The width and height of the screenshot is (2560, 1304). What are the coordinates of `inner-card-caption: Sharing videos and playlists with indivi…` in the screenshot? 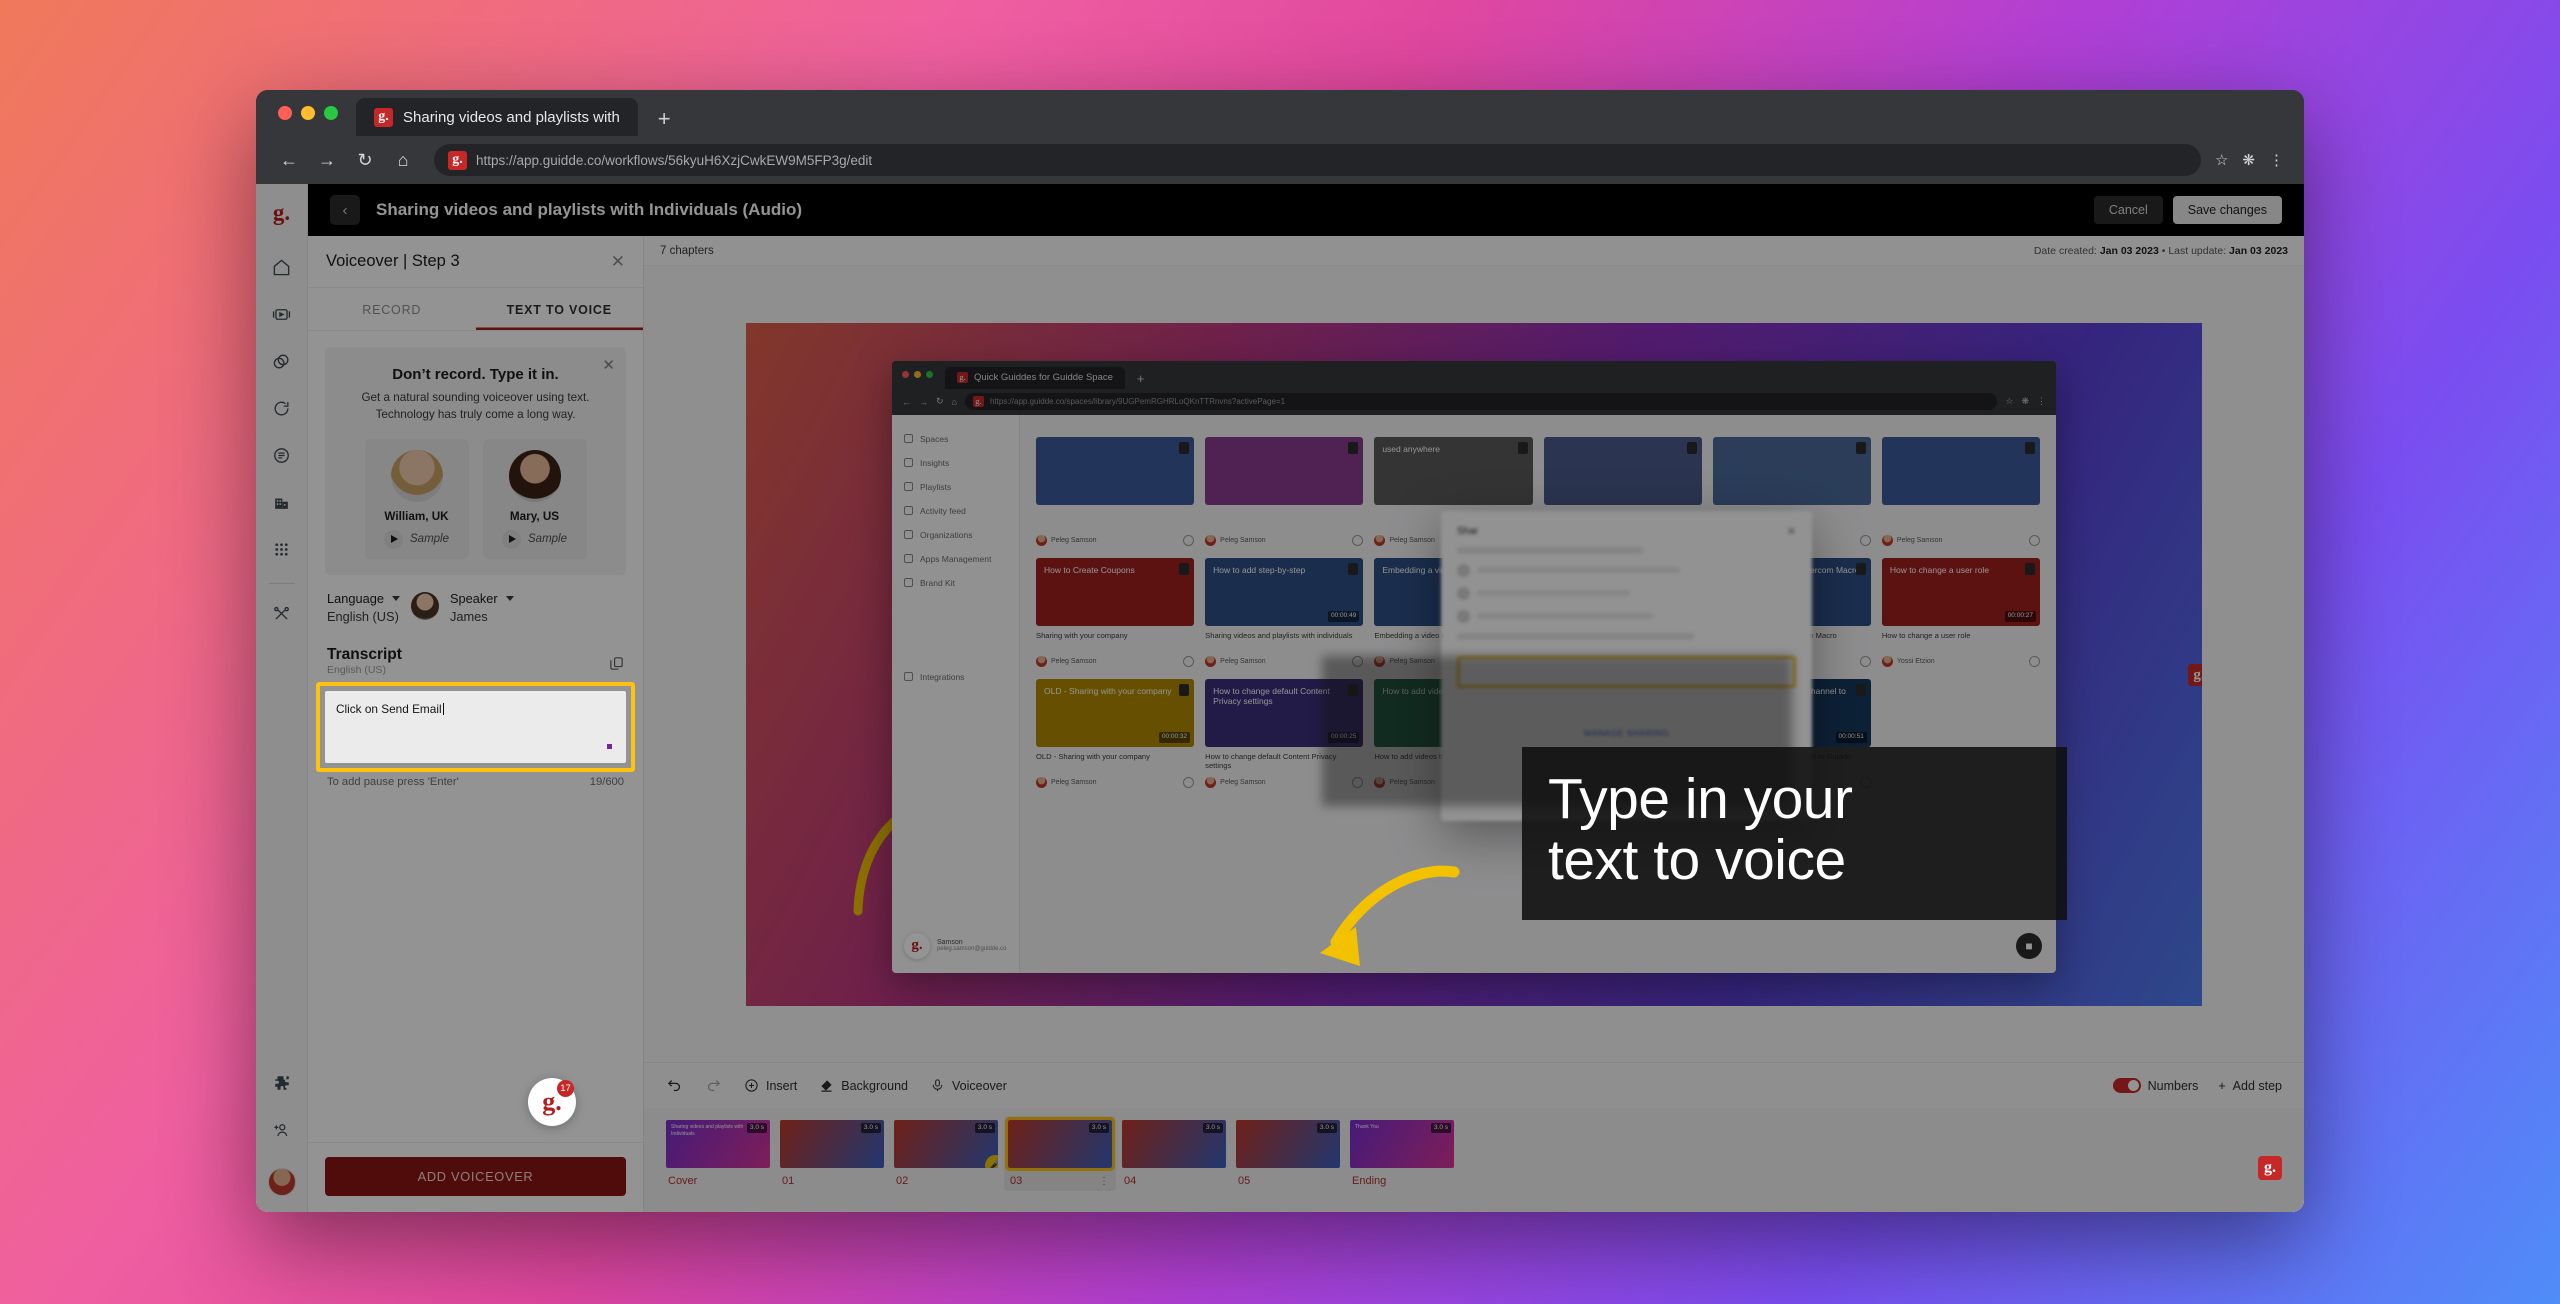 It's located at (1279, 635).